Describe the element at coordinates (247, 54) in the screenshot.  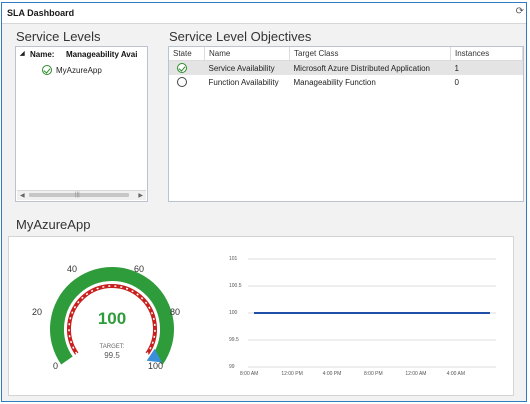
I see `column-header-name: Name` at that location.